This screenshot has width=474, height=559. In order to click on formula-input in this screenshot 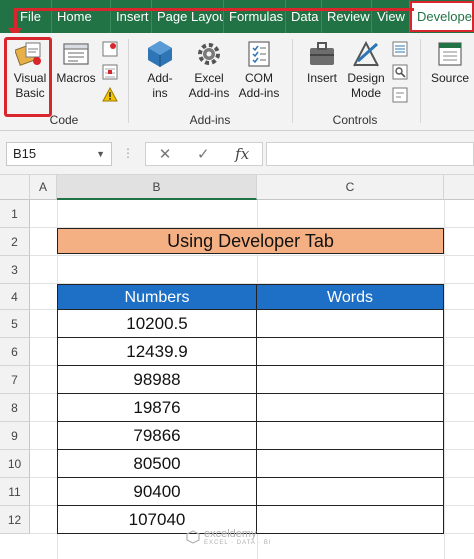, I will do `click(370, 154)`.